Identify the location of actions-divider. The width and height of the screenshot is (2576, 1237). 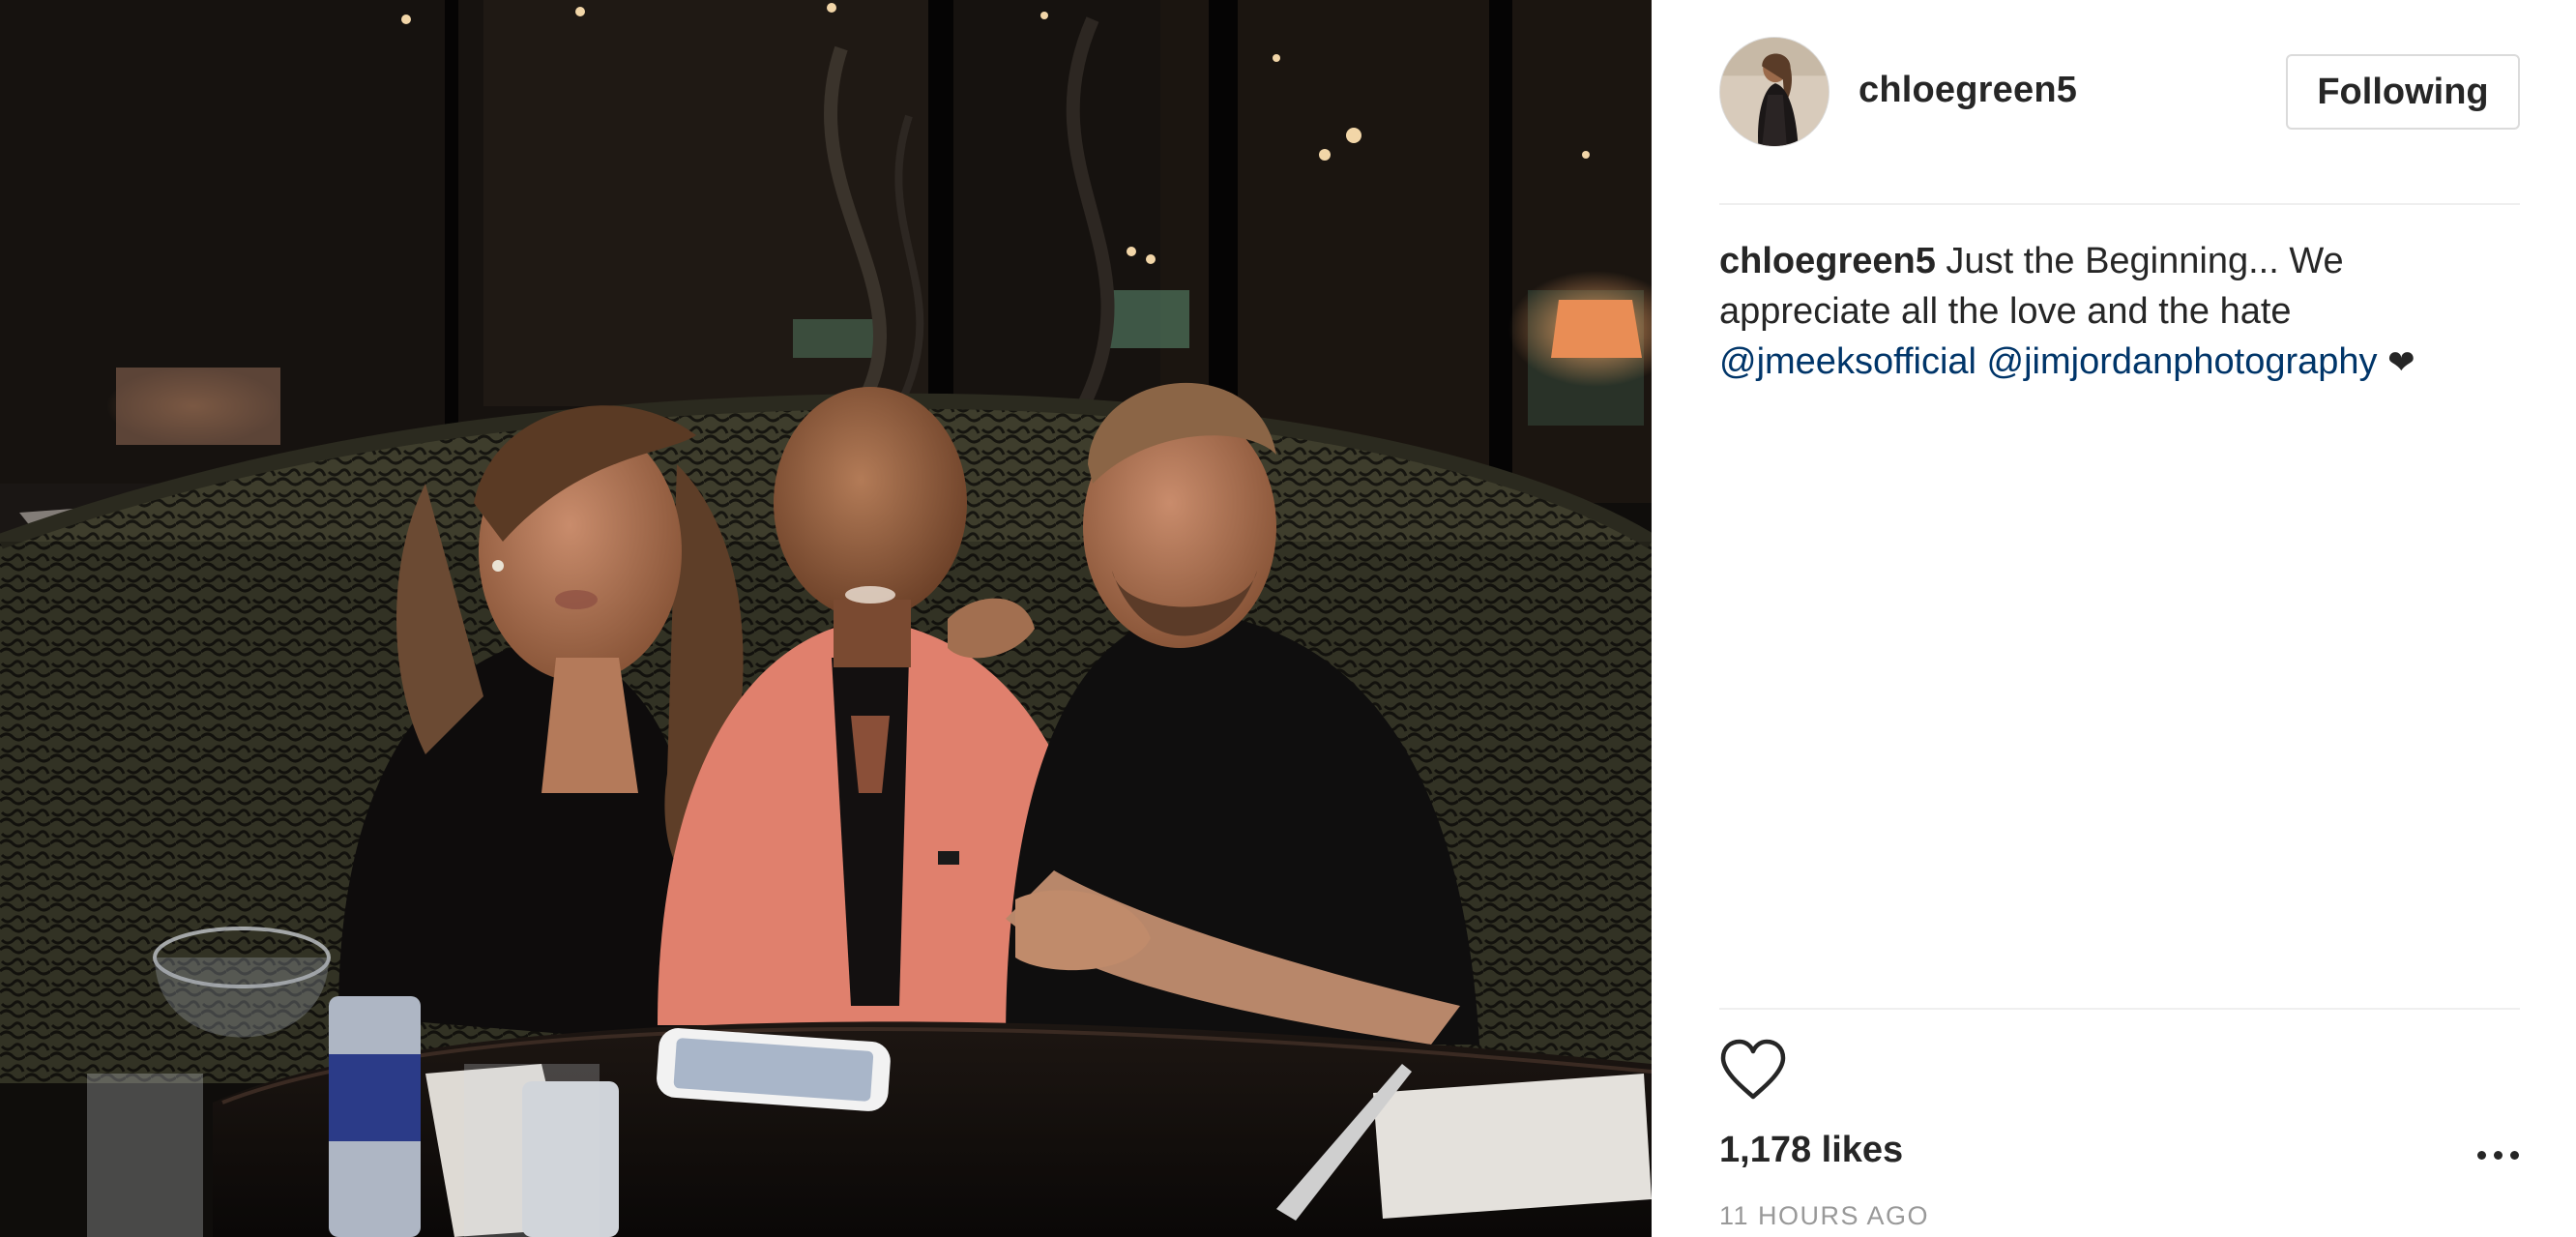
(2119, 1009).